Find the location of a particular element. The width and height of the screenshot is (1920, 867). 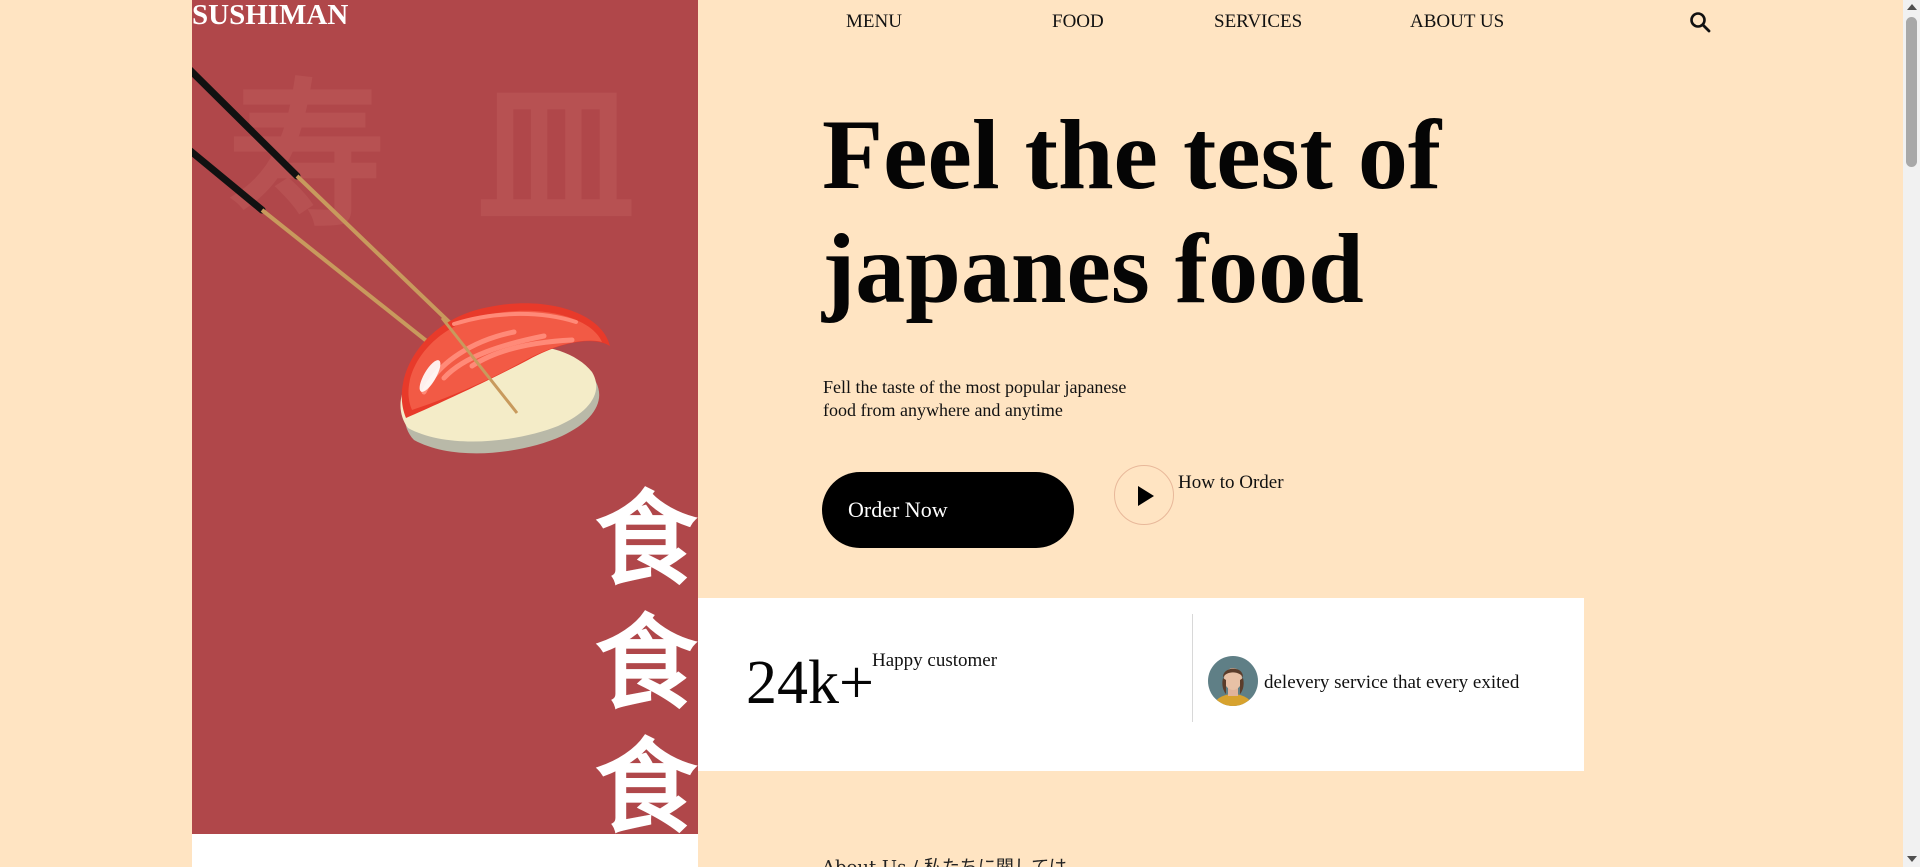

play-icon is located at coordinates (1146, 496).